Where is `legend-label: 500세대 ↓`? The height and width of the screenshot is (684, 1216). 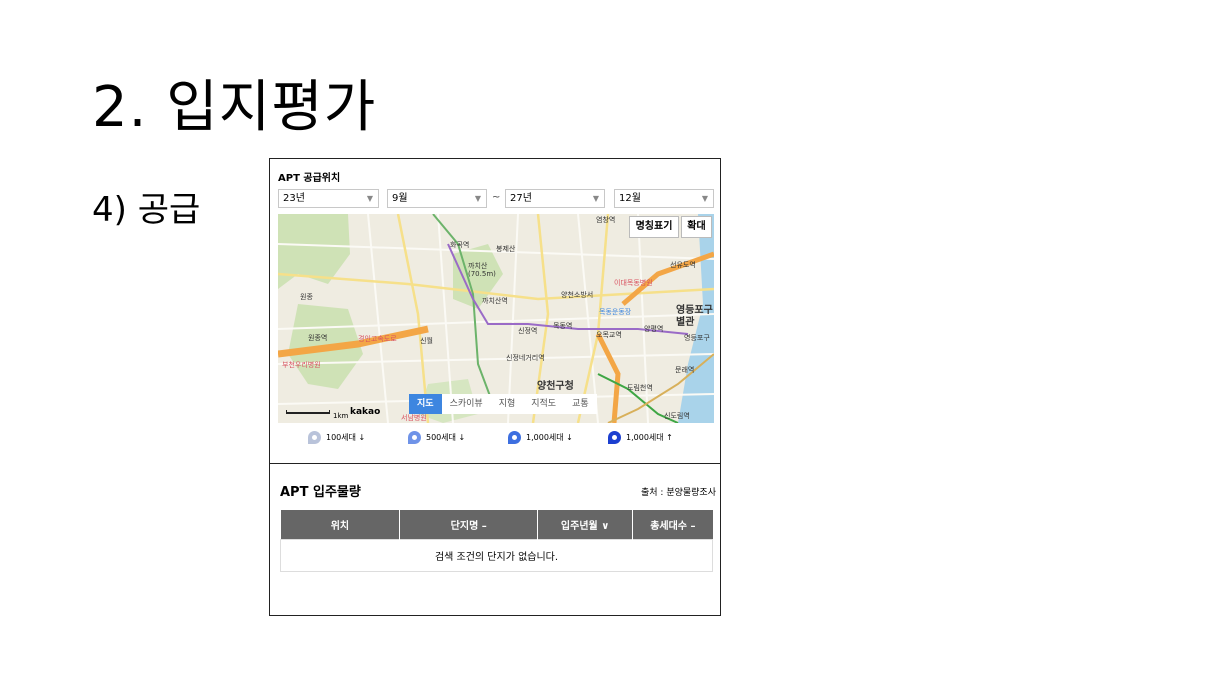 legend-label: 500세대 ↓ is located at coordinates (446, 437).